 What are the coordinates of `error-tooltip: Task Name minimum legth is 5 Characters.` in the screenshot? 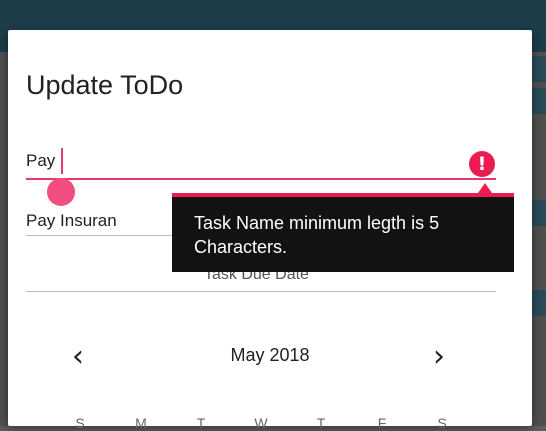 It's located at (343, 234).